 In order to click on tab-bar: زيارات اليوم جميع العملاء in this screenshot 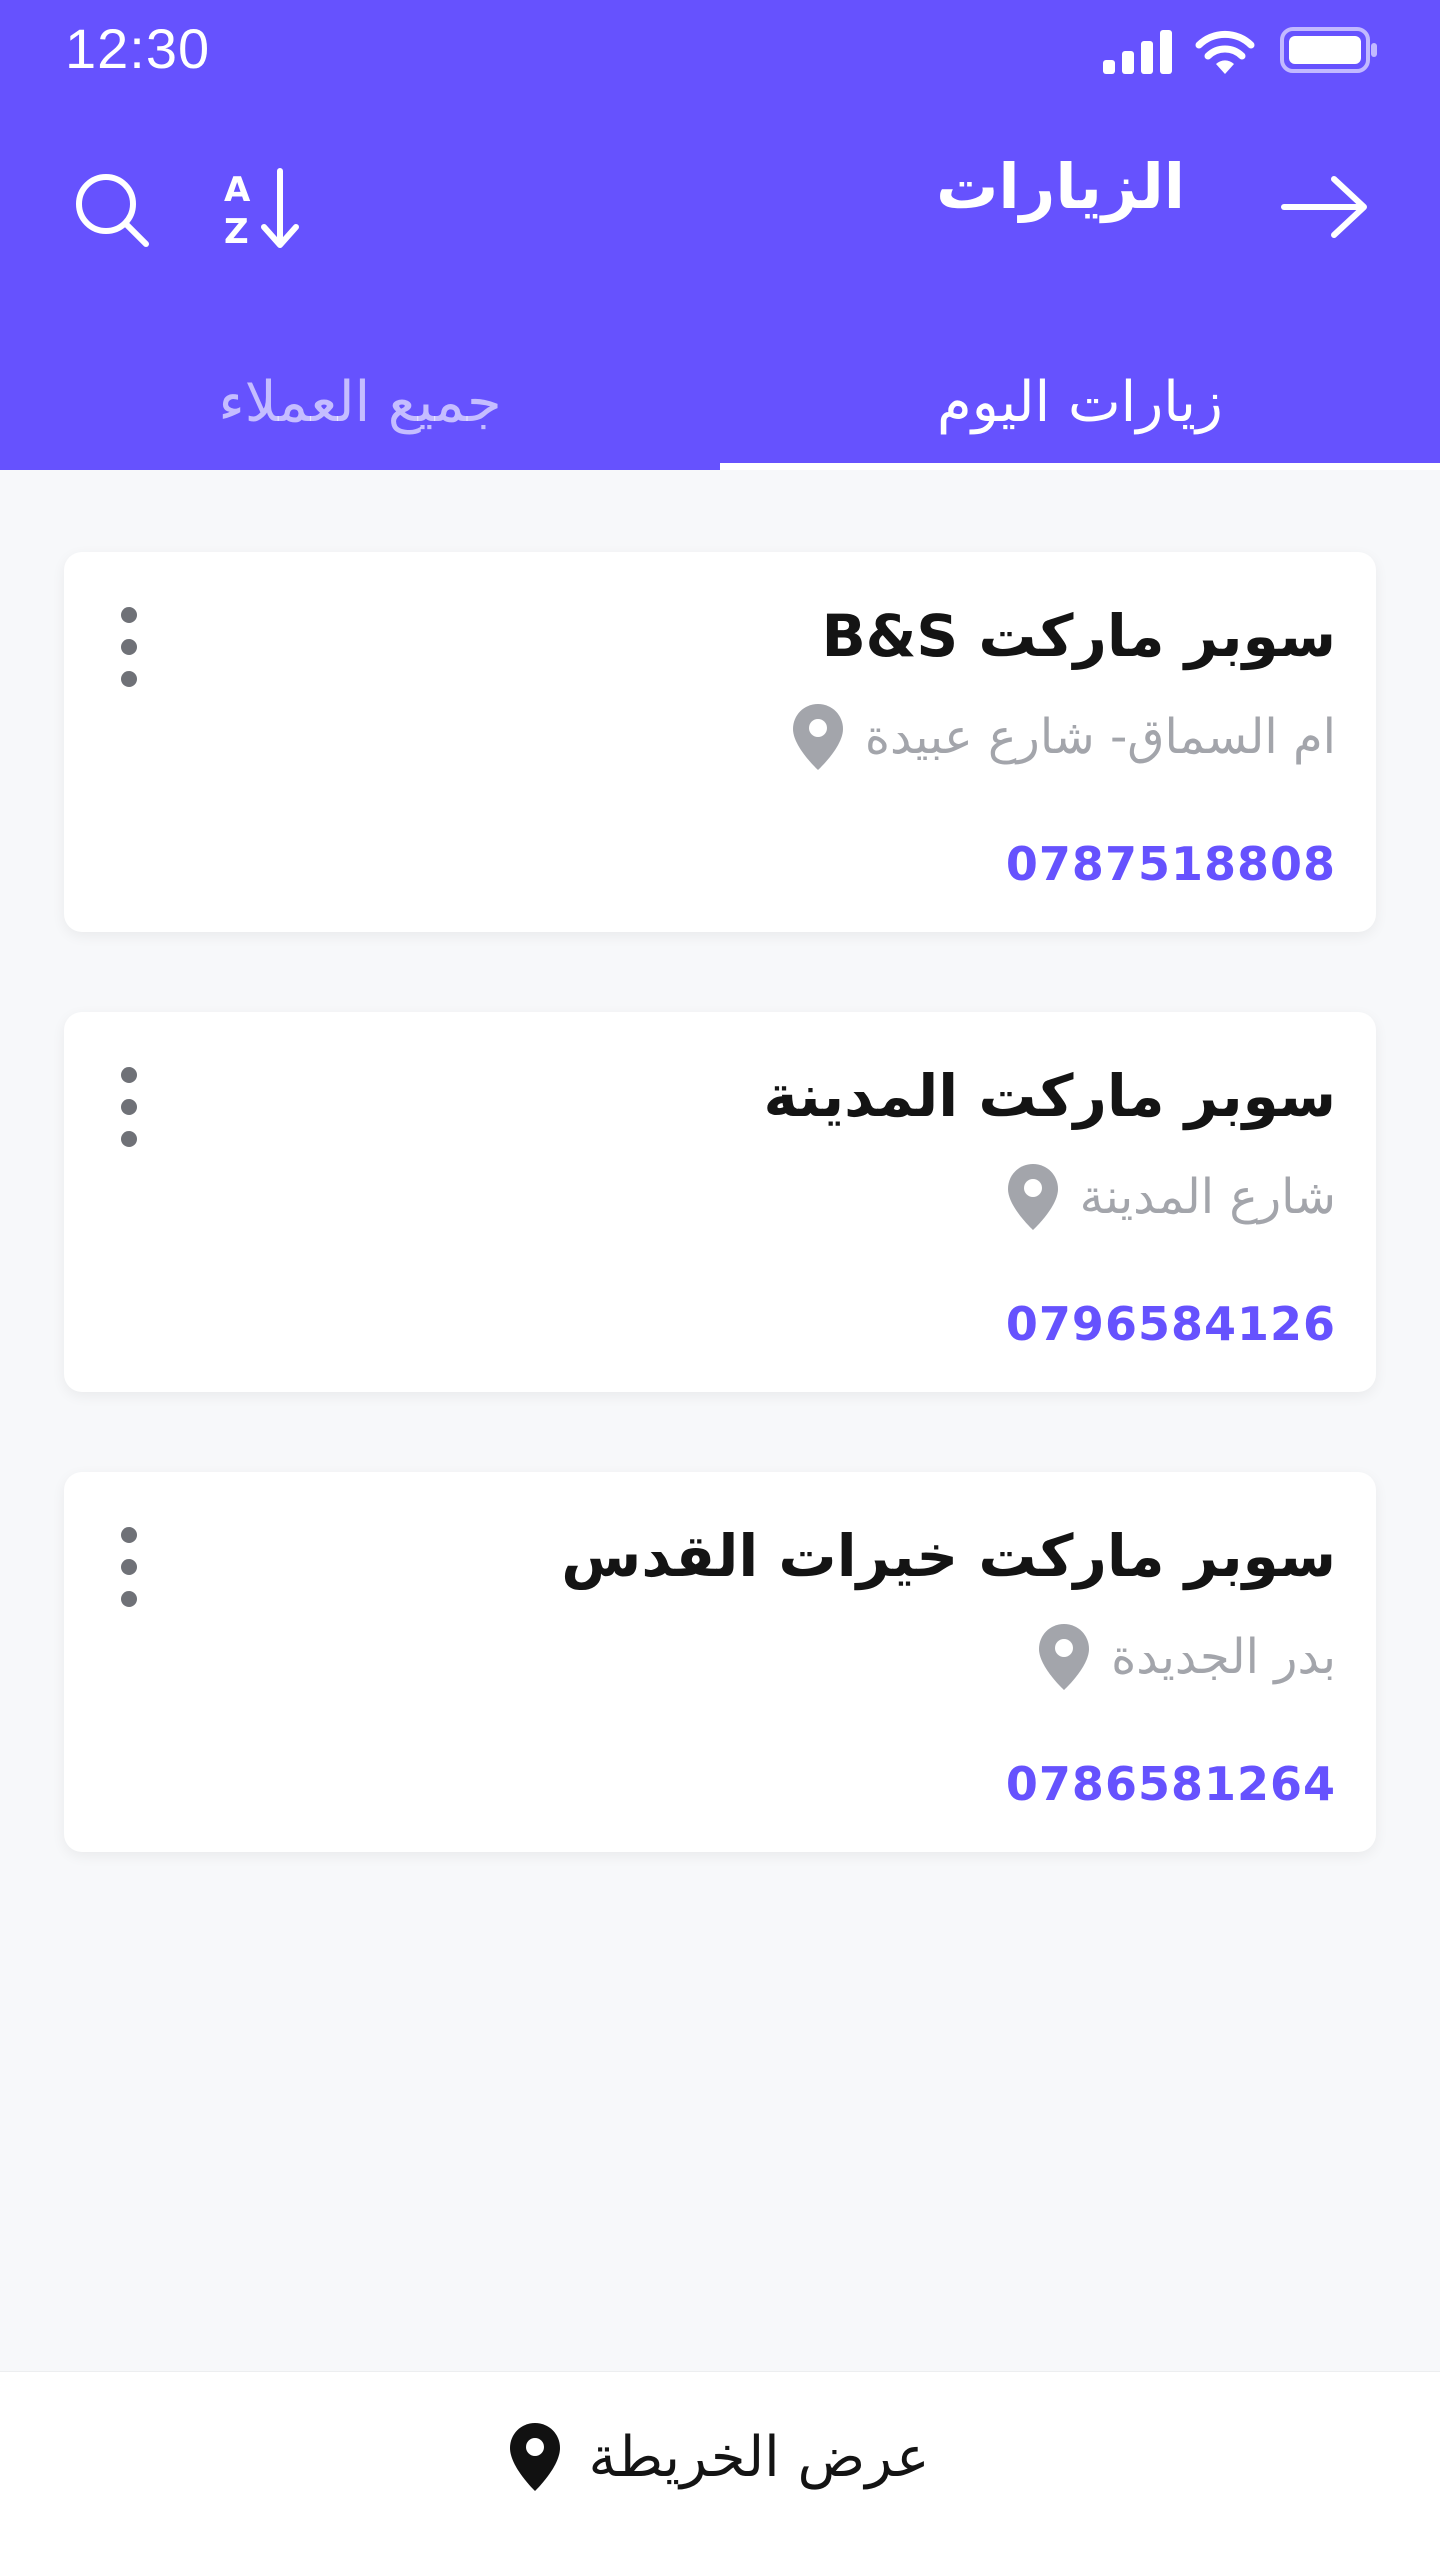, I will do `click(720, 407)`.